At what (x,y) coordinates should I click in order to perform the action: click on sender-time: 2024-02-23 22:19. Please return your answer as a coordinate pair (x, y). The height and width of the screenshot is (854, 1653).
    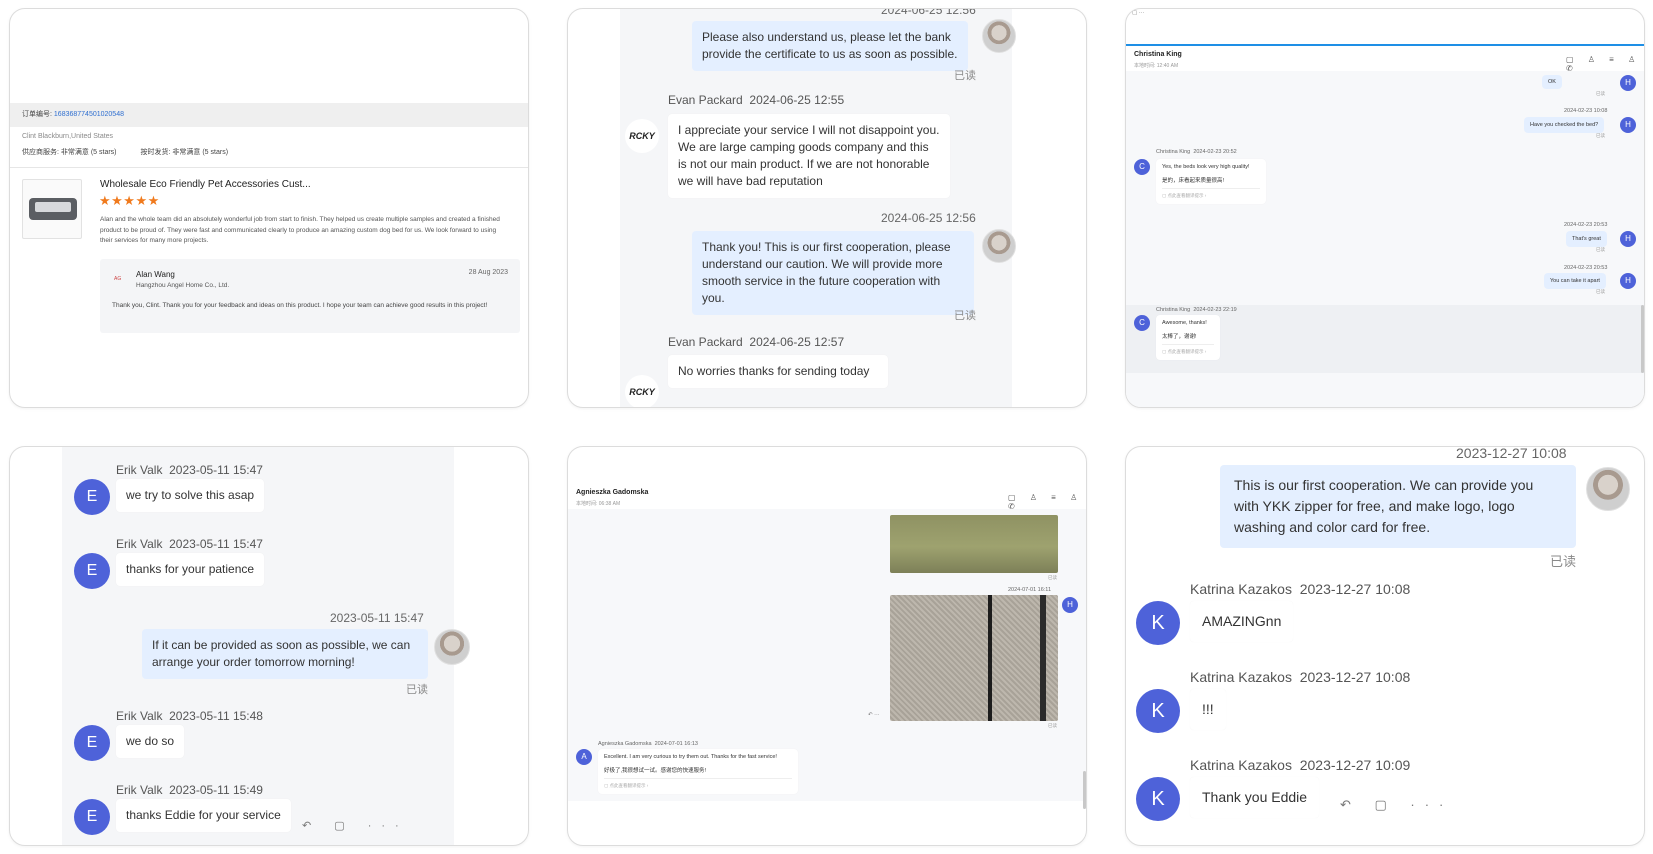
    Looking at the image, I should click on (1215, 310).